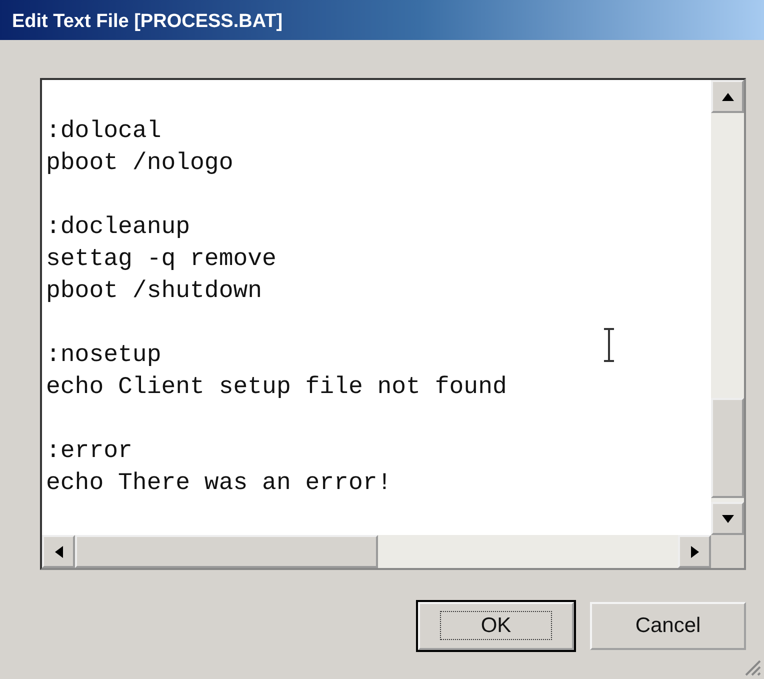 This screenshot has width=764, height=679. Describe the element at coordinates (104, 132) in the screenshot. I see `code-line: :dolocal` at that location.